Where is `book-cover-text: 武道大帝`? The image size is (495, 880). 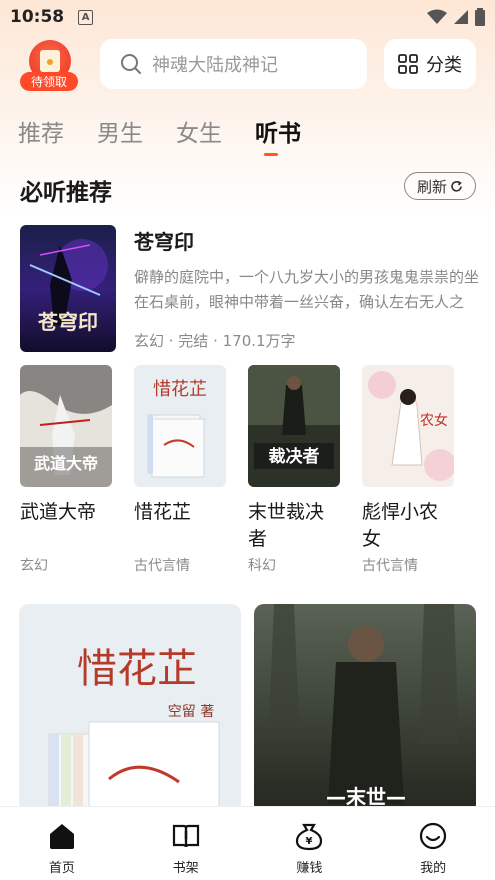
book-cover-text: 武道大帝 is located at coordinates (66, 463).